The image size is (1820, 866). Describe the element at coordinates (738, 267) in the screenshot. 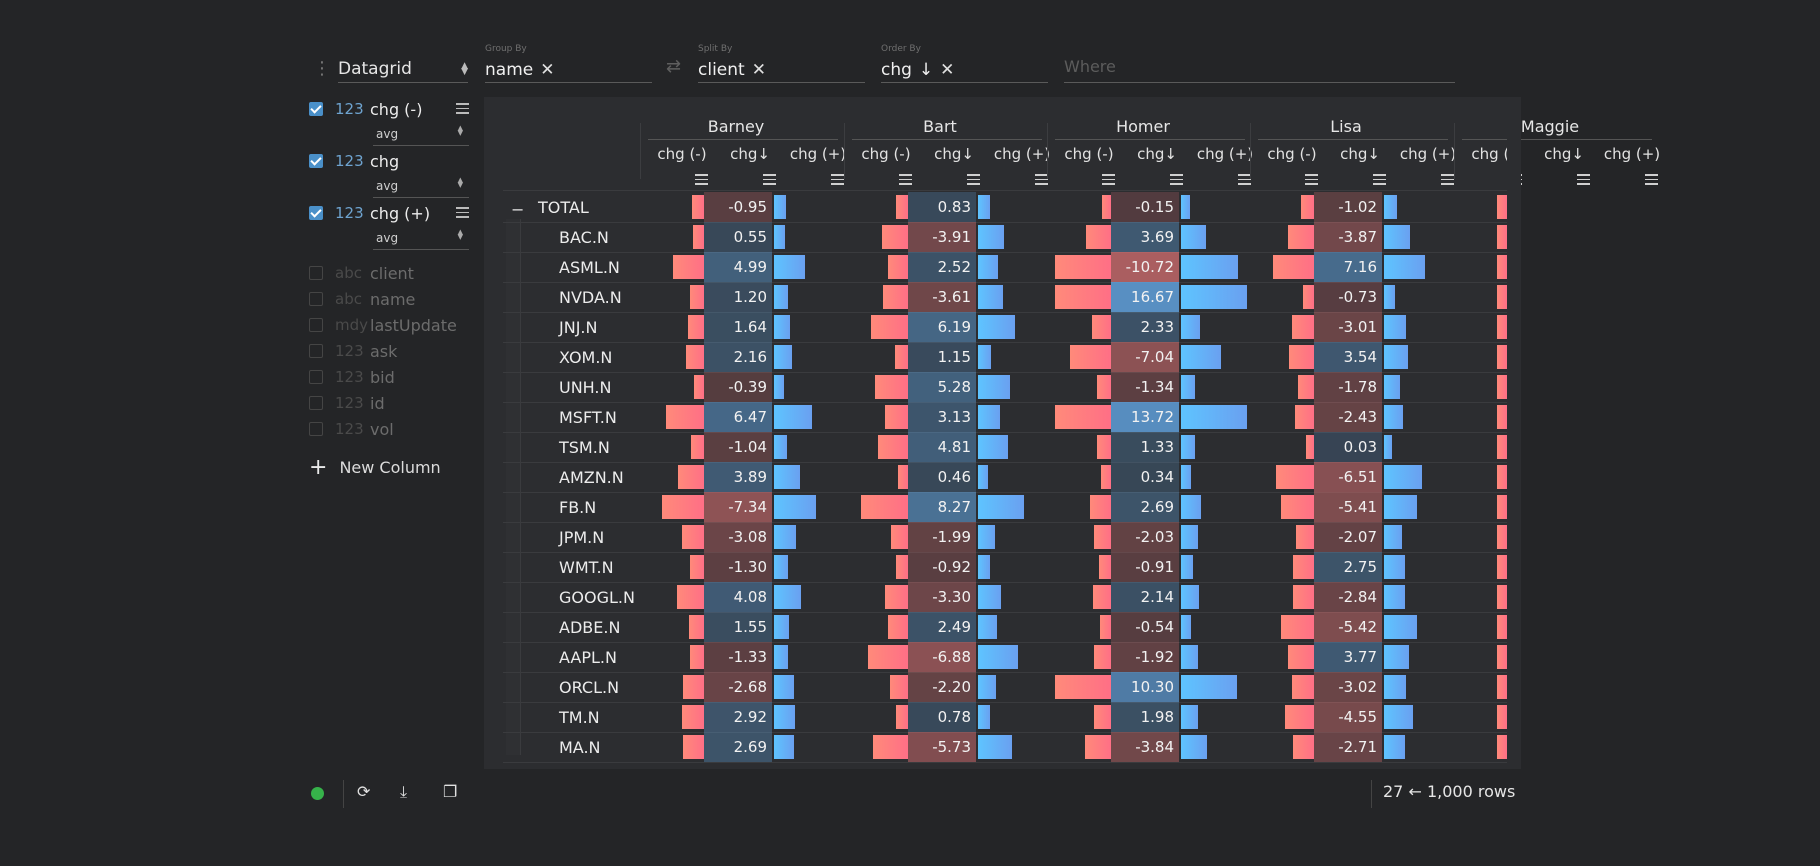

I see `value-cell: 4.99` at that location.